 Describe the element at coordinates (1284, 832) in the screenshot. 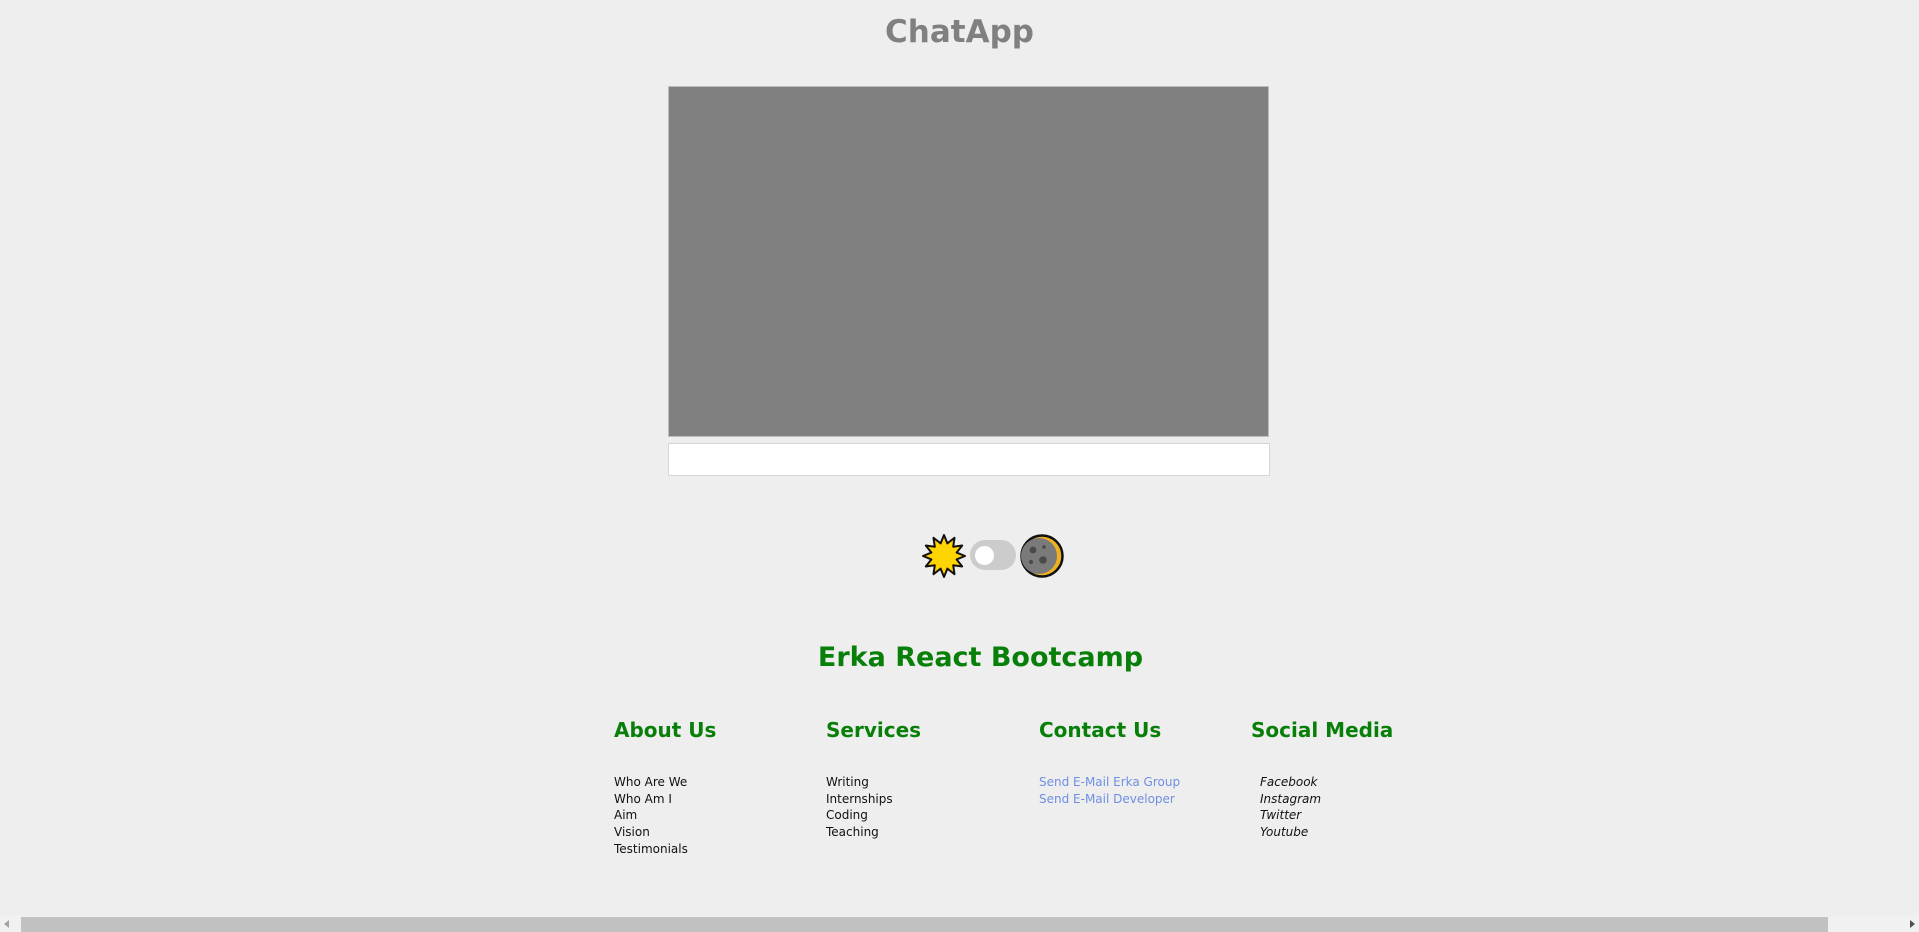

I see `footer-link-youtube: Youtube` at that location.